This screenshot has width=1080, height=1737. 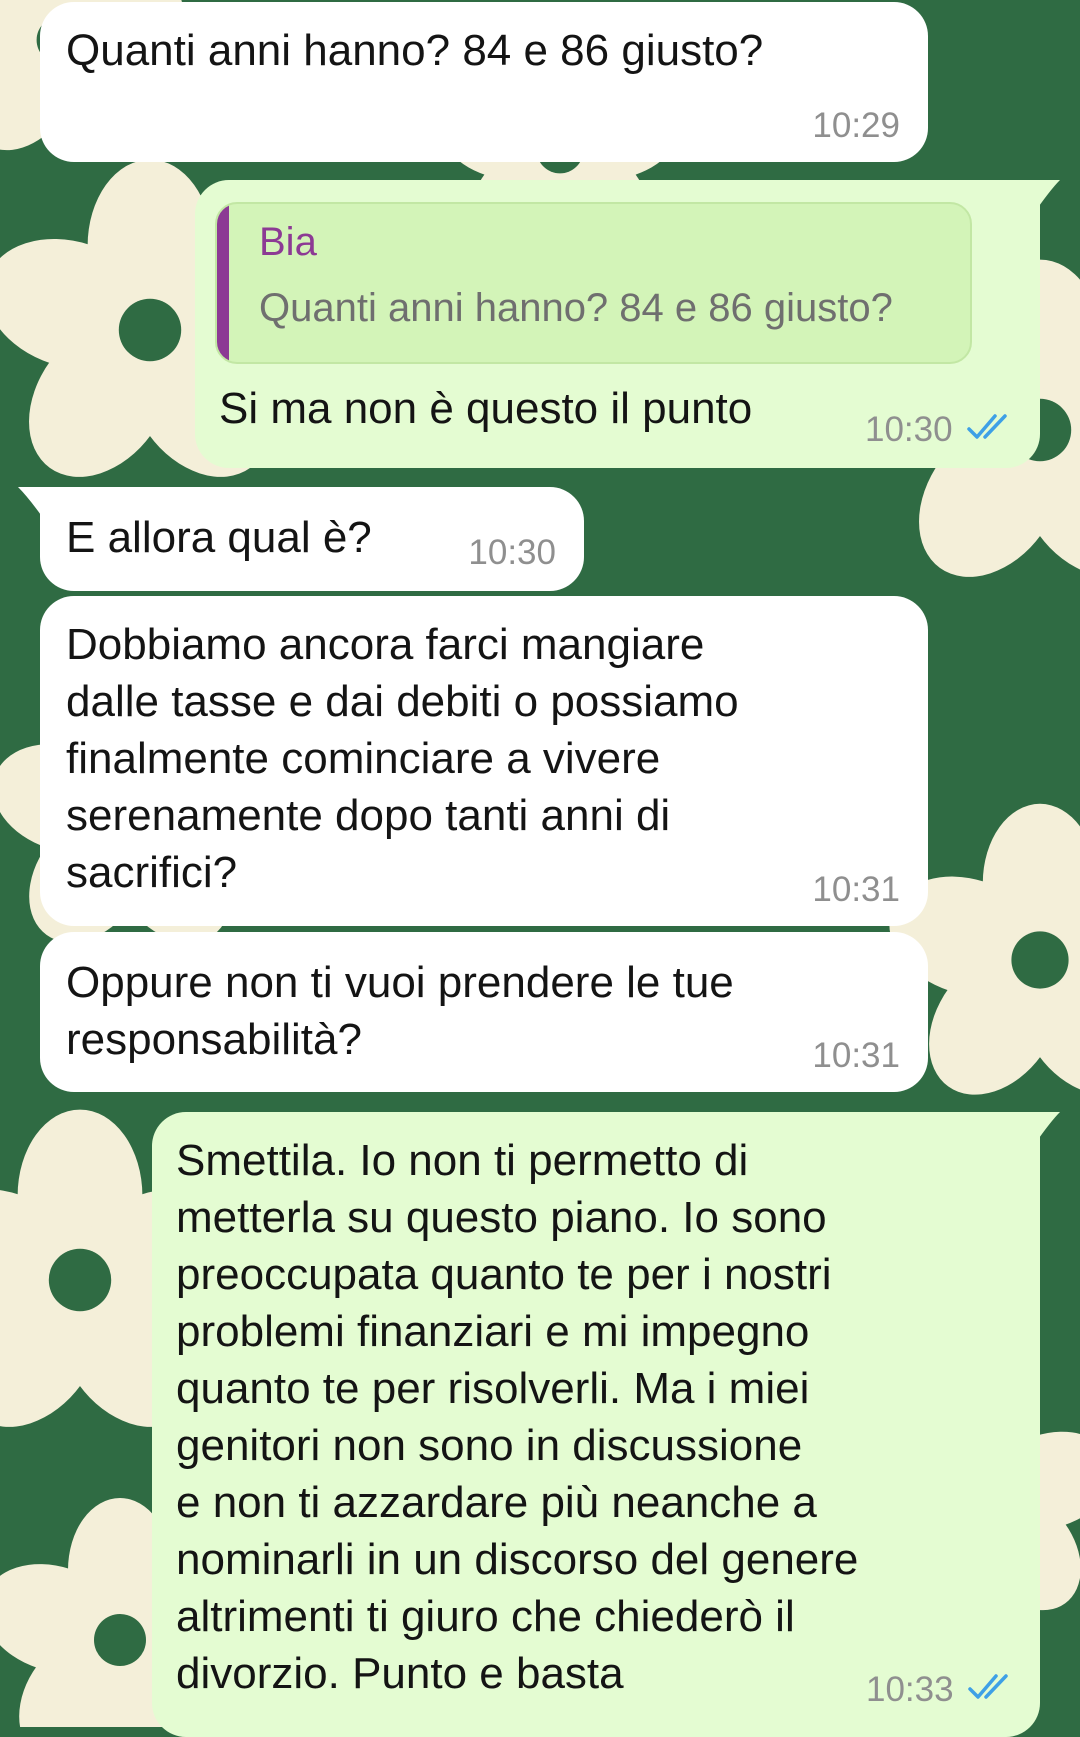 What do you see at coordinates (288, 242) in the screenshot?
I see `reply-author: Bia` at bounding box center [288, 242].